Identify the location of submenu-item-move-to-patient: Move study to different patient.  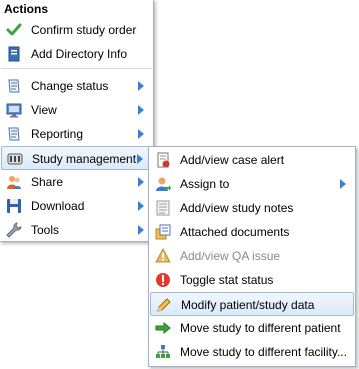
(252, 328).